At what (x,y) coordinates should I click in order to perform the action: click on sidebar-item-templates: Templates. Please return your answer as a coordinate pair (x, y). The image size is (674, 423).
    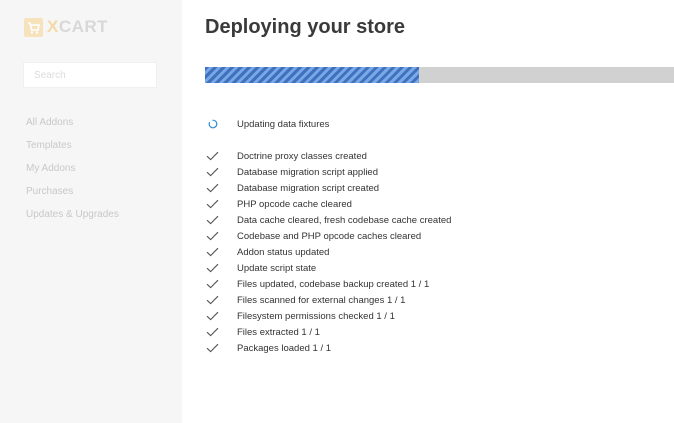
    Looking at the image, I should click on (72, 150).